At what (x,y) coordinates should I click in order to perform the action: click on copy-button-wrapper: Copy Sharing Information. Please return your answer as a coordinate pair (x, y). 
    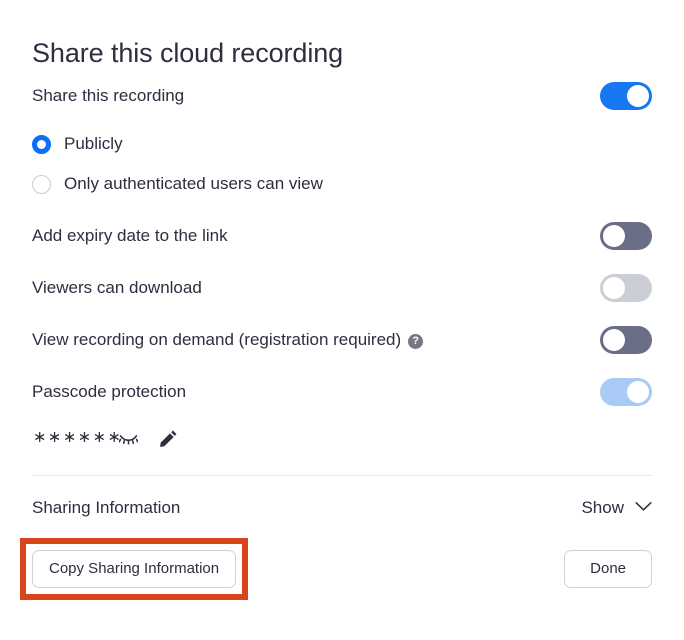
    Looking at the image, I should click on (134, 569).